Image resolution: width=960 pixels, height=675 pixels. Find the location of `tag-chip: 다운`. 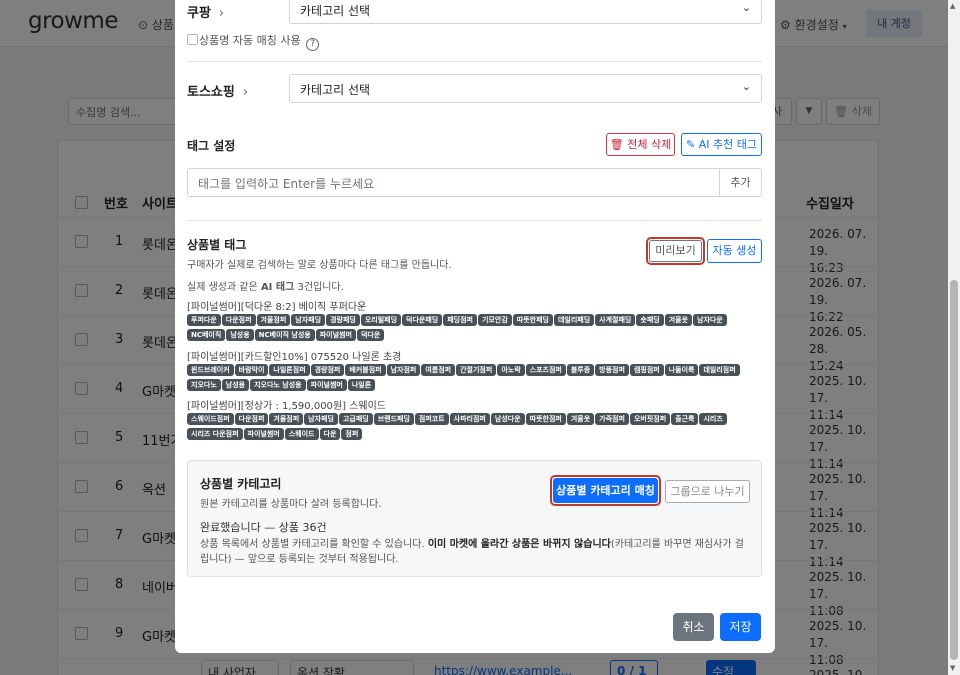

tag-chip: 다운 is located at coordinates (330, 434).